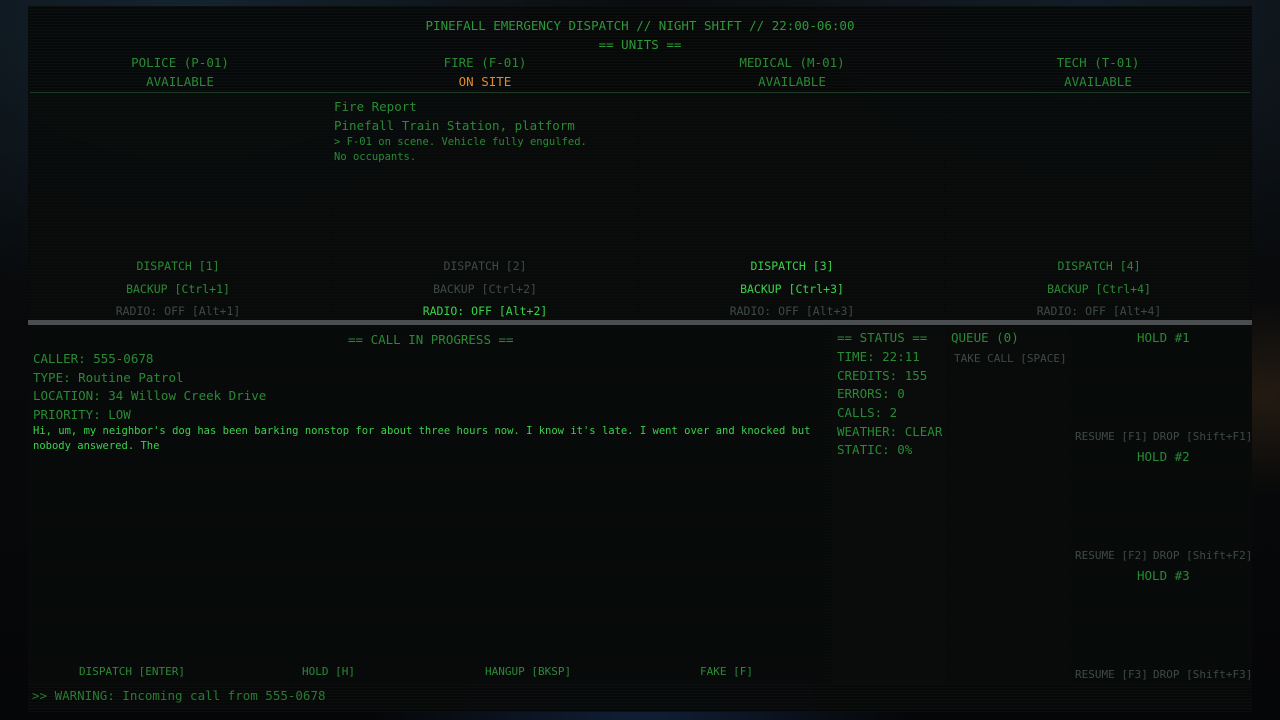 This screenshot has height=720, width=1280. What do you see at coordinates (640, 322) in the screenshot?
I see `section-divider` at bounding box center [640, 322].